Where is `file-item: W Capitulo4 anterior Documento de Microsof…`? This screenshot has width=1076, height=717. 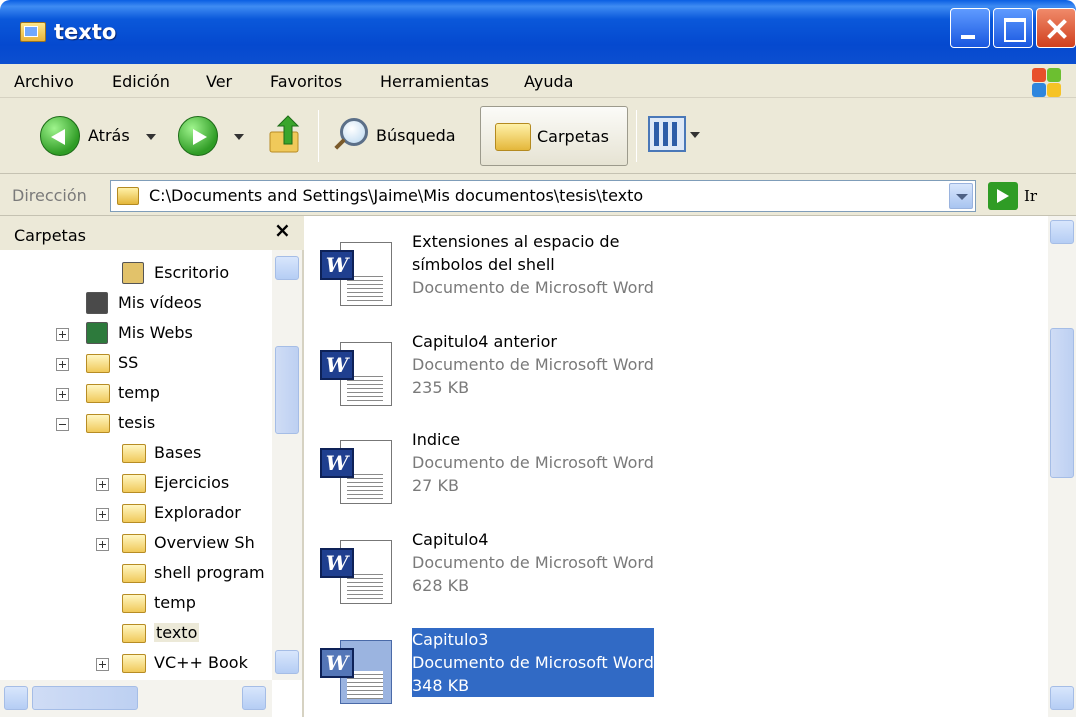 file-item: W Capitulo4 anterior Documento de Microsof… is located at coordinates (500, 378).